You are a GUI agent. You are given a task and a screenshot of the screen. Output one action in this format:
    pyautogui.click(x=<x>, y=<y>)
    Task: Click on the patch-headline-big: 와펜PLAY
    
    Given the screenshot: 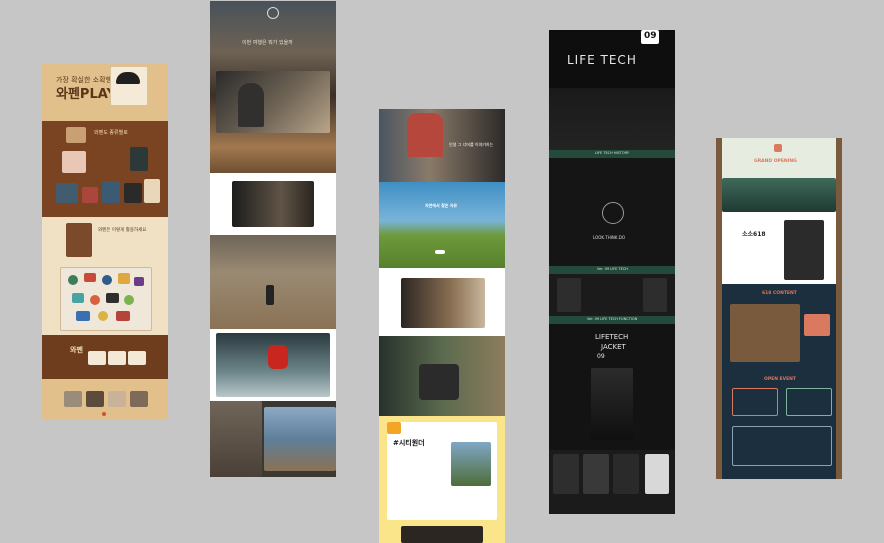 What is the action you would take?
    pyautogui.click(x=86, y=94)
    